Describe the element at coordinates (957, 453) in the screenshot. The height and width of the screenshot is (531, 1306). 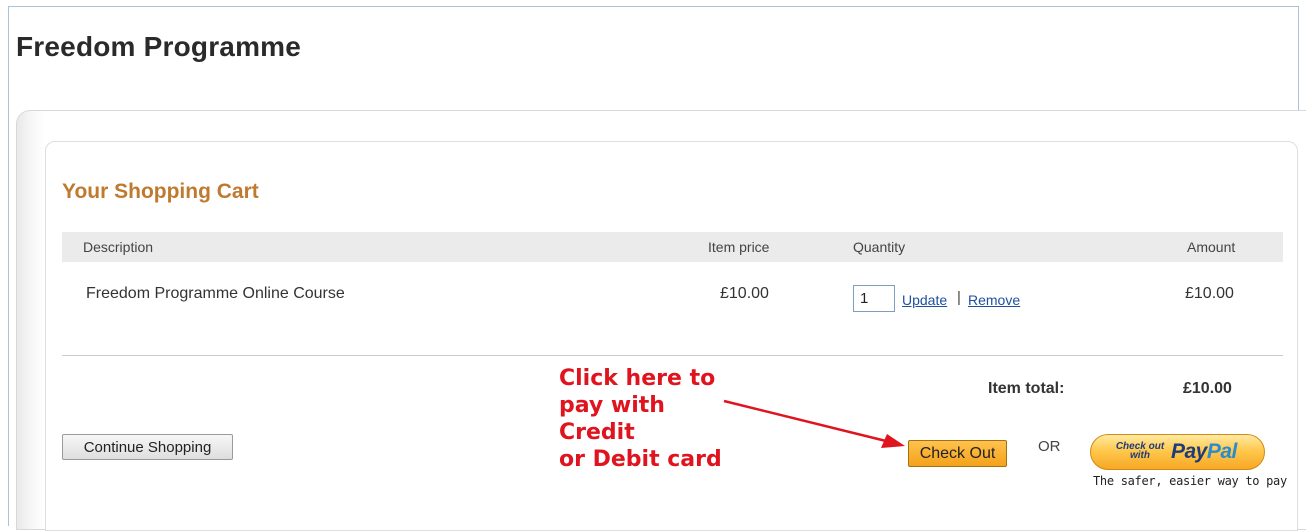
I see `check-out-button: Check Out` at that location.